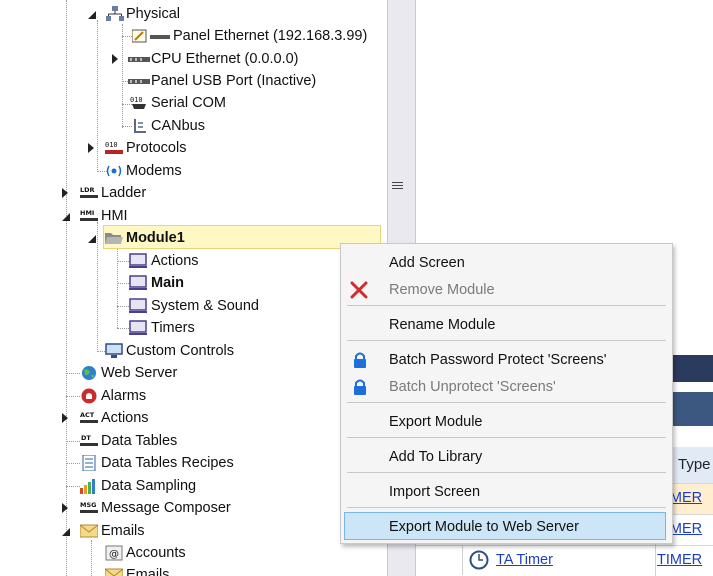 The height and width of the screenshot is (576, 713). Describe the element at coordinates (188, 103) in the screenshot. I see `tree-node-label: Serial COM` at that location.